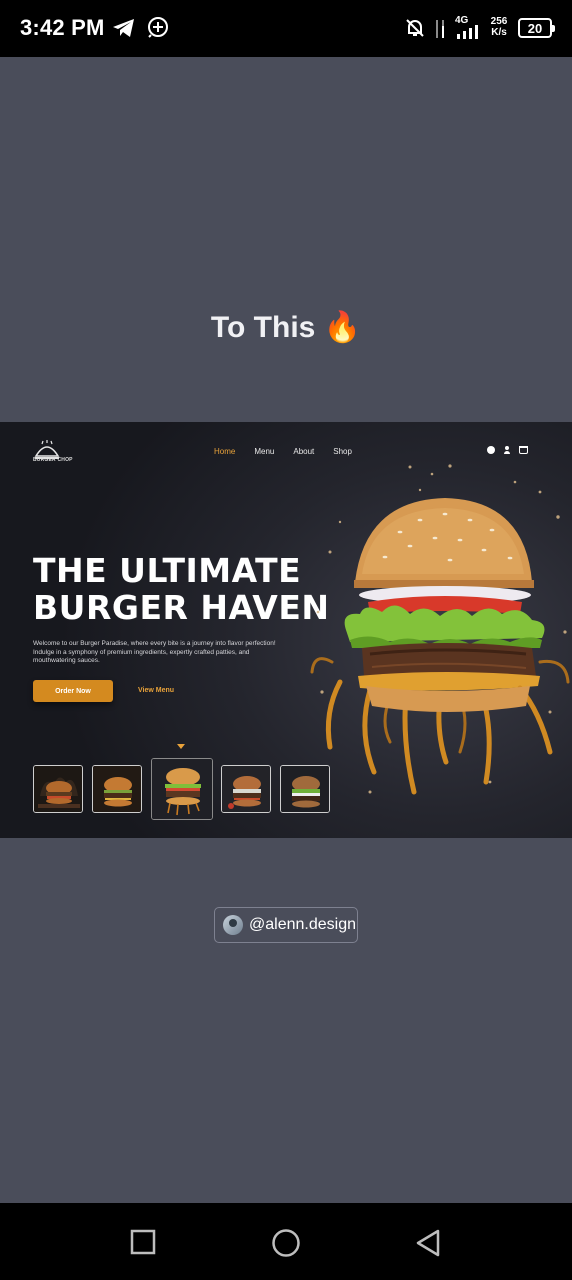 Image resolution: width=572 pixels, height=1280 pixels. I want to click on battery-level: 20, so click(535, 28).